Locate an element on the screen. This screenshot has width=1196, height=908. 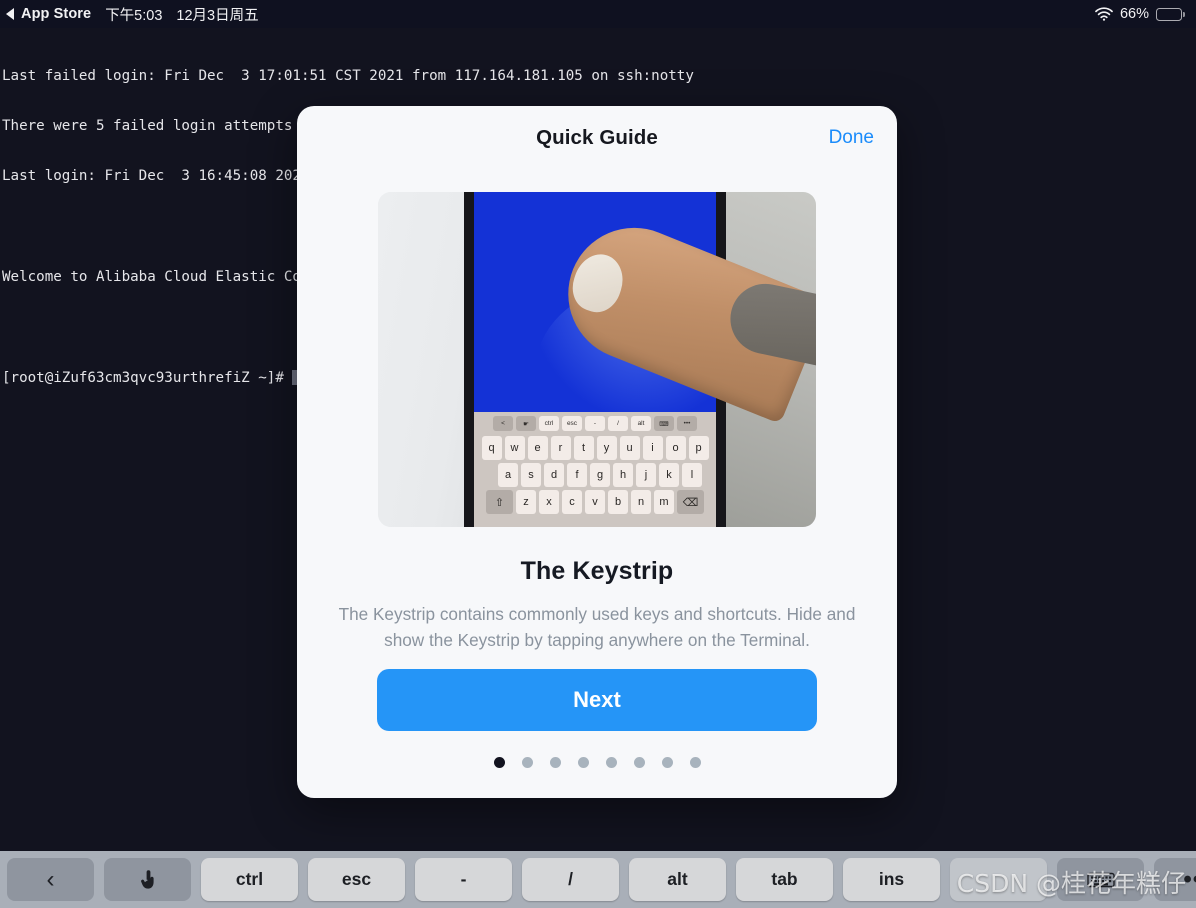
status-bar: App Store 下午5:03 12月3日周五 66% is located at coordinates (598, 14).